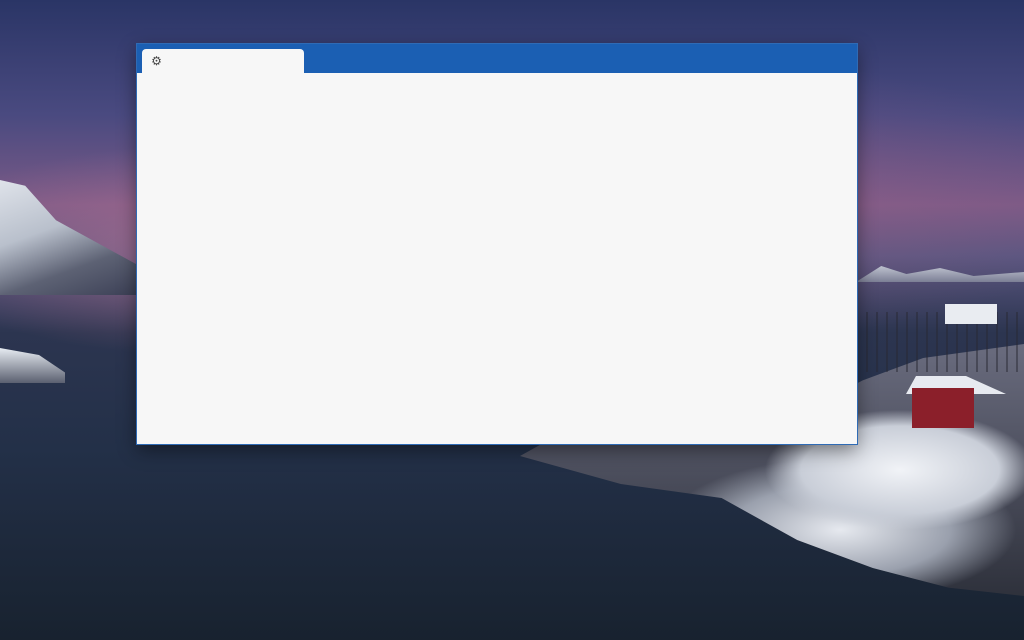 The height and width of the screenshot is (640, 1024). Describe the element at coordinates (940, 274) in the screenshot. I see `wallpaper-far-mountains` at that location.